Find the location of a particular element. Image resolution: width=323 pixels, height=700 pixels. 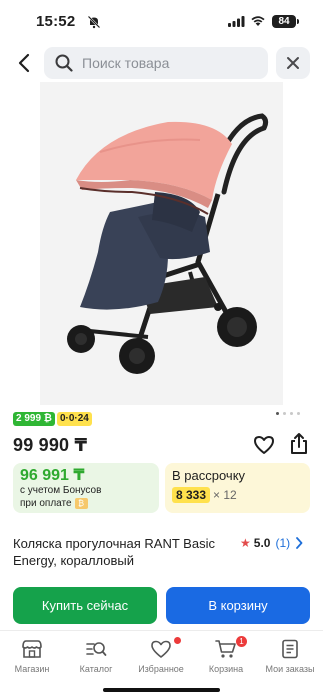

back-button is located at coordinates (24, 63).